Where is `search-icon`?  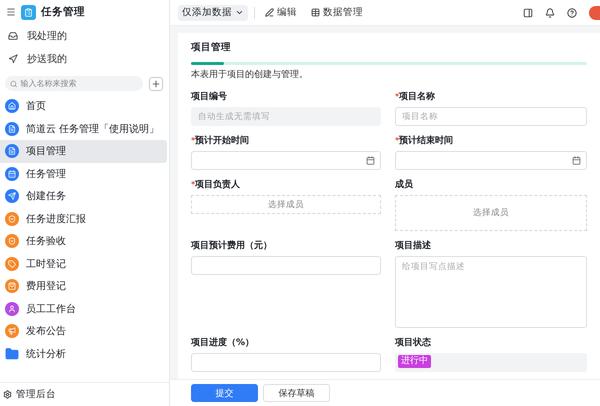 search-icon is located at coordinates (14, 84).